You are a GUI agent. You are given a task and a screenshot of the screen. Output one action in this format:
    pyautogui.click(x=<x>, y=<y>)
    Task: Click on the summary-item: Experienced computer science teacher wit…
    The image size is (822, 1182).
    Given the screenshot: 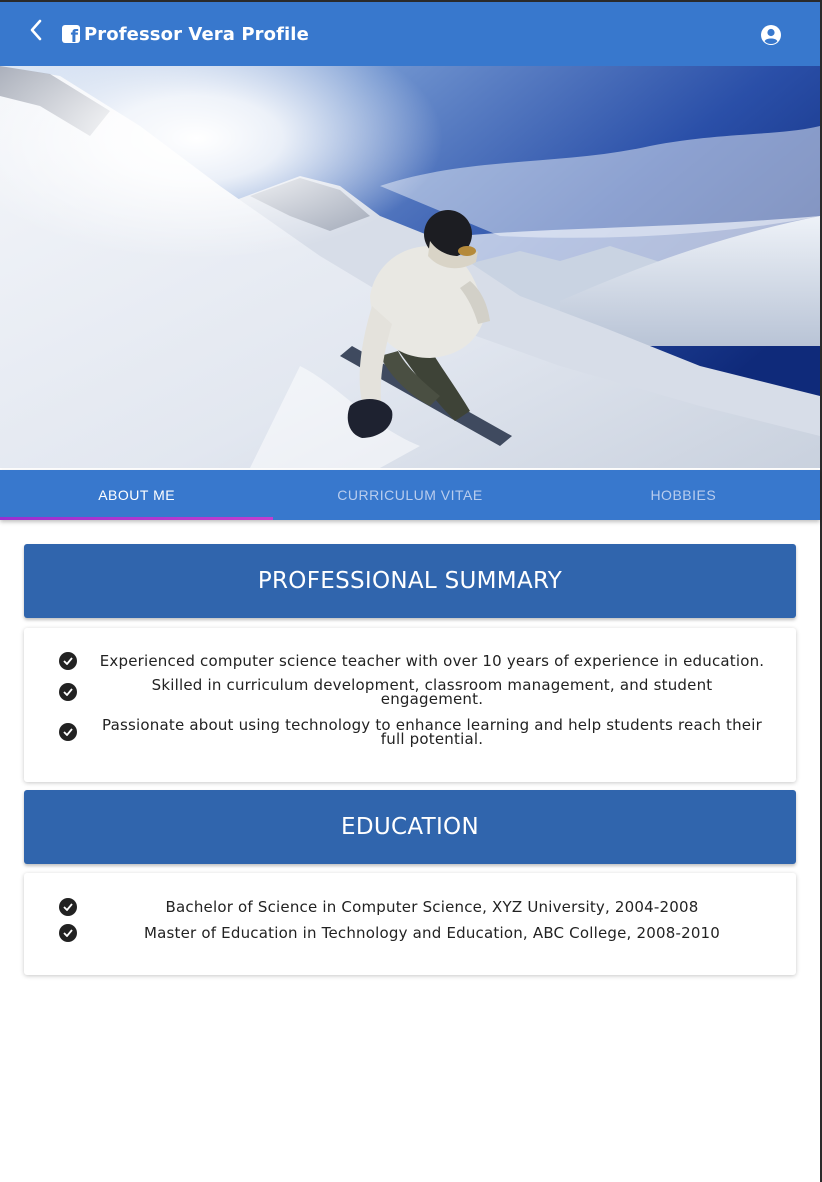 What is the action you would take?
    pyautogui.click(x=432, y=661)
    